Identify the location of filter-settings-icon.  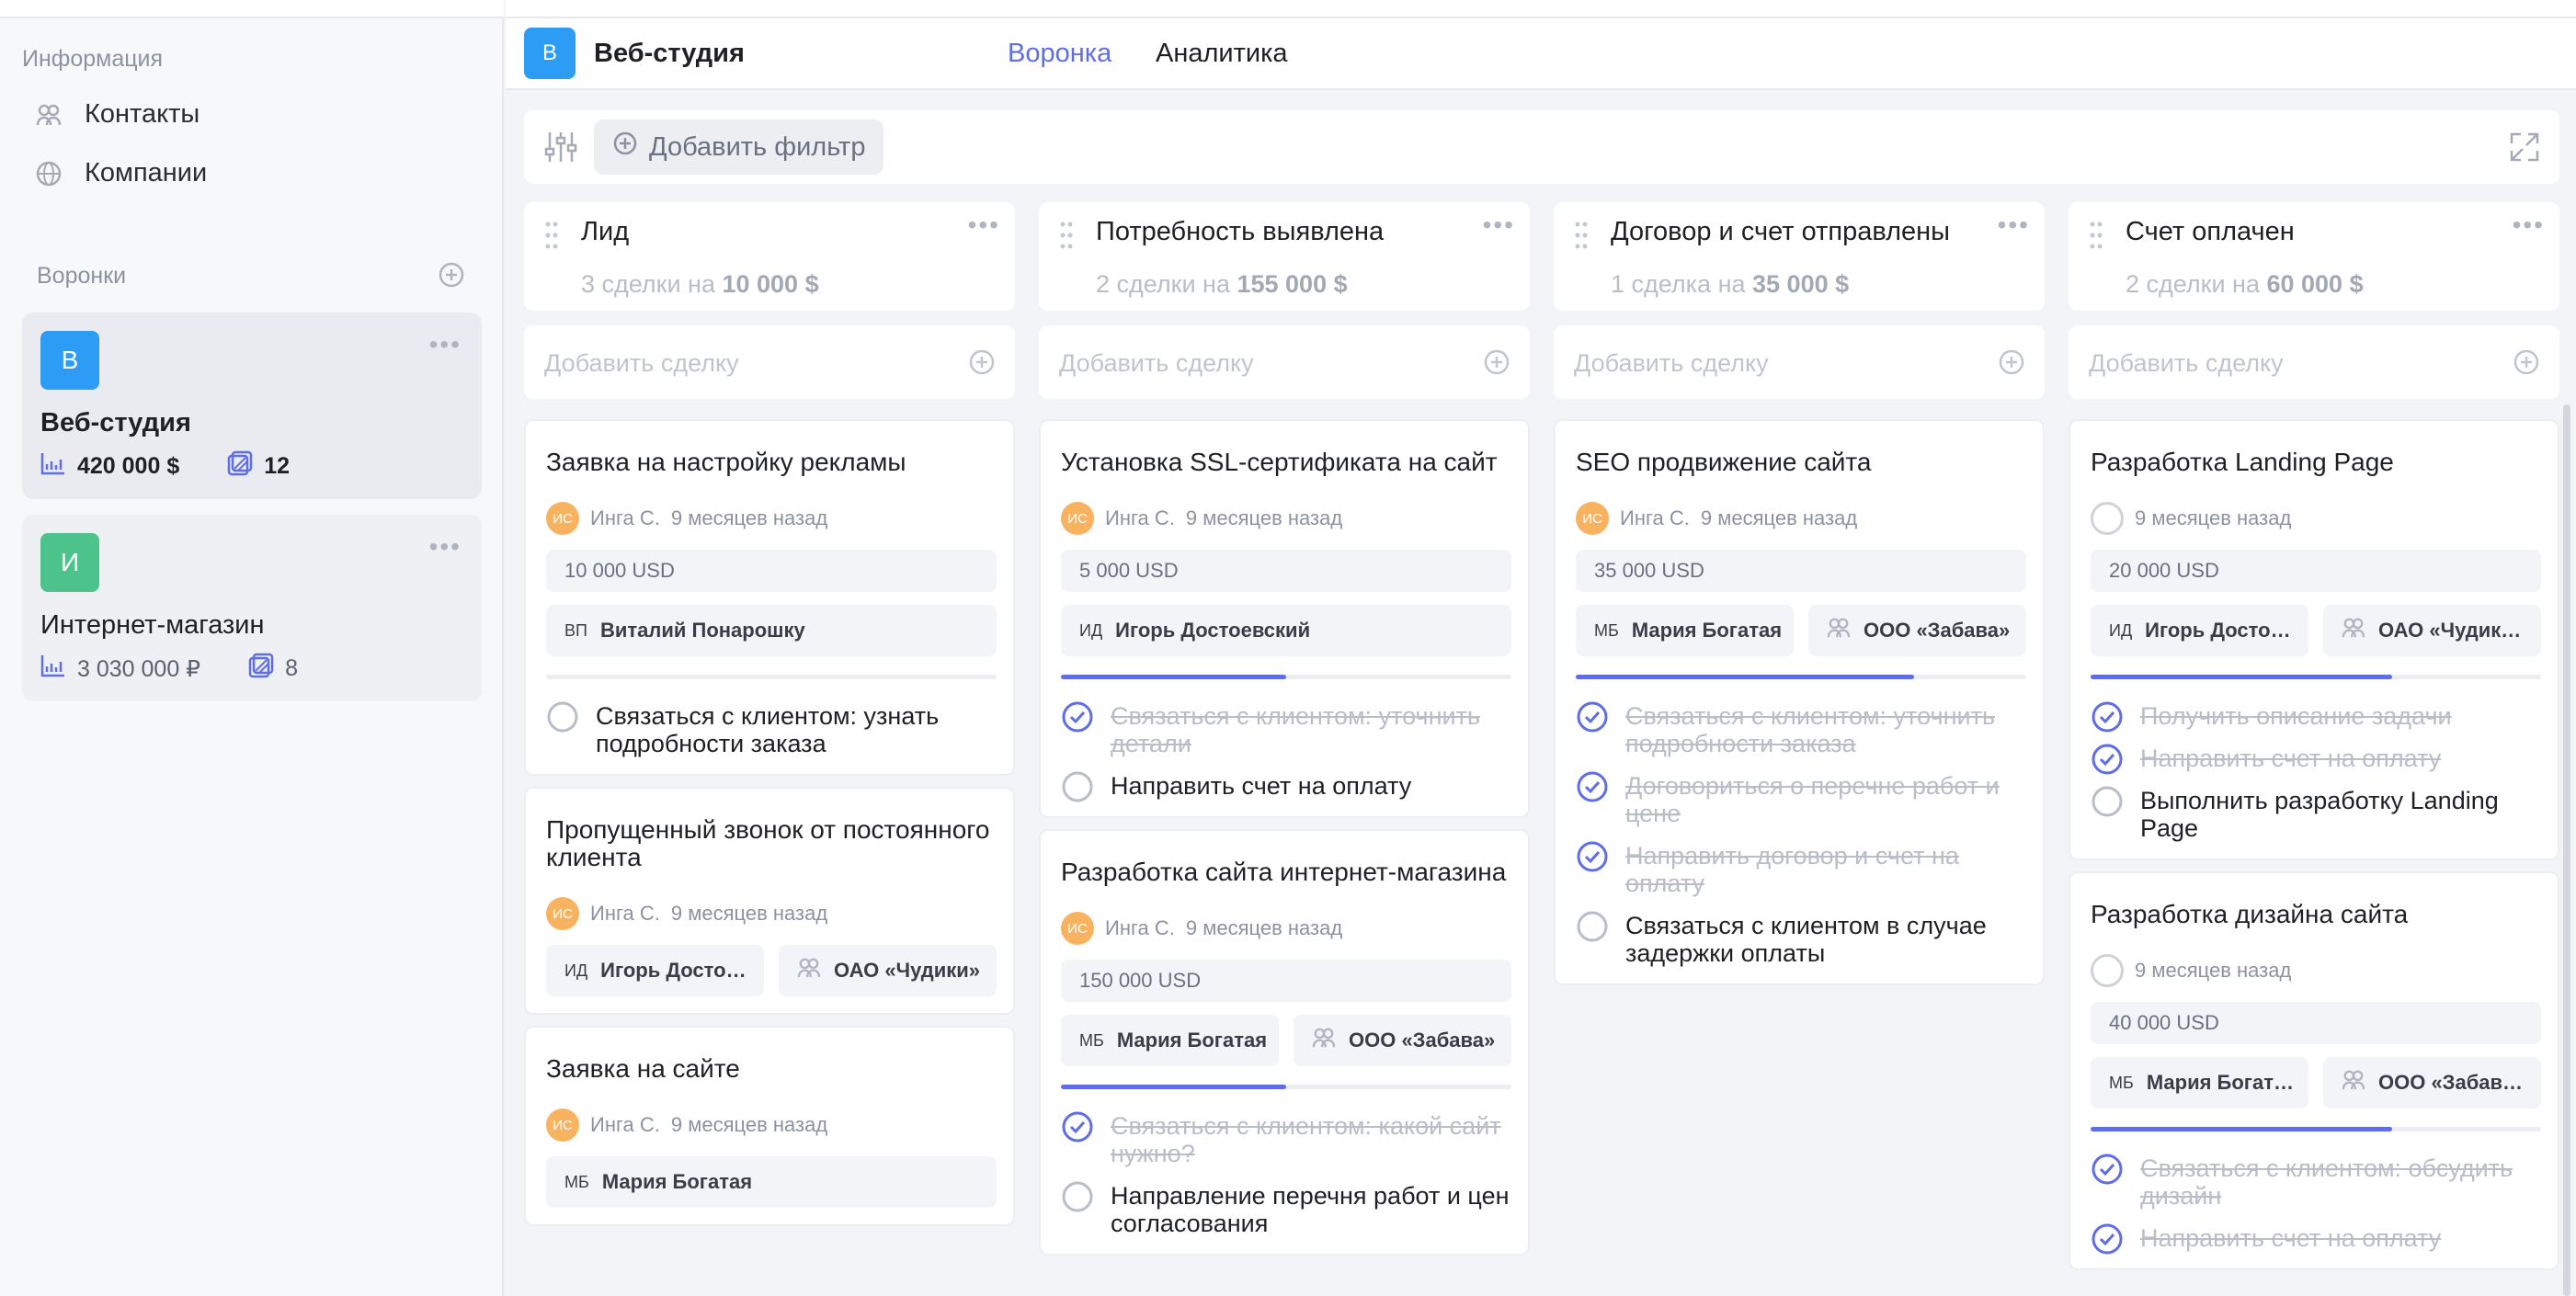
(560, 147).